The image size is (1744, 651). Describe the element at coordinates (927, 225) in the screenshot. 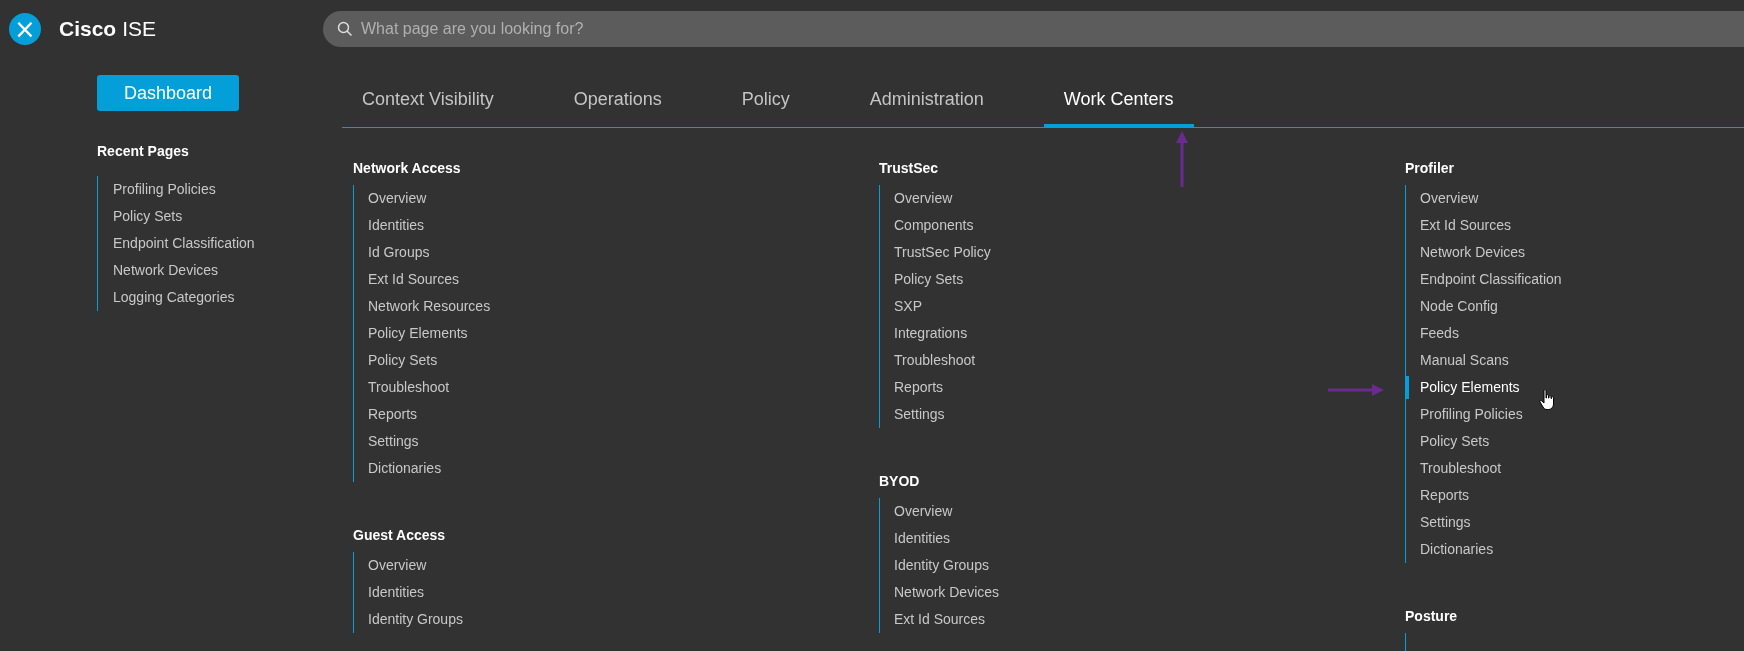

I see `menu-item: Components` at that location.